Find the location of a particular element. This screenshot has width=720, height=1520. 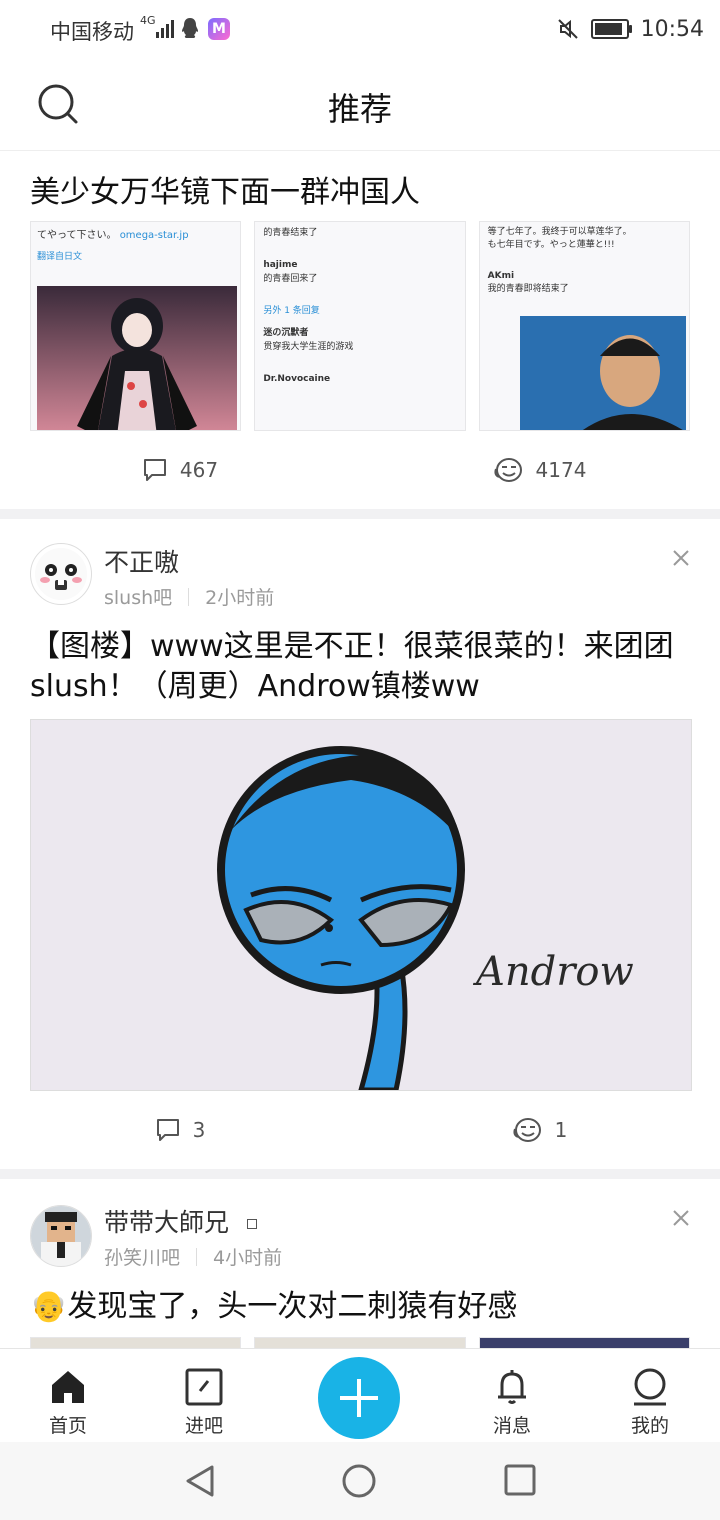

level-badge-icon is located at coordinates (251, 1224).